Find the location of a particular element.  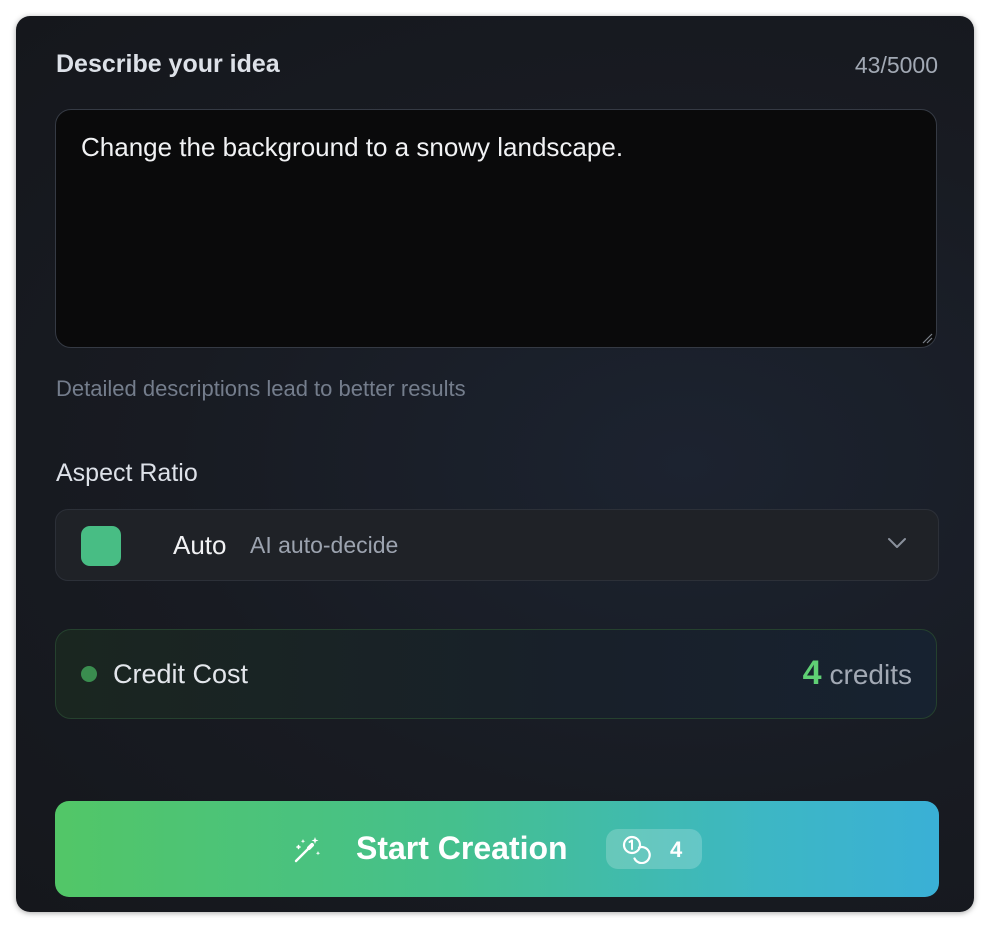

start-creation-button: Start Creation 4 is located at coordinates (497, 849).